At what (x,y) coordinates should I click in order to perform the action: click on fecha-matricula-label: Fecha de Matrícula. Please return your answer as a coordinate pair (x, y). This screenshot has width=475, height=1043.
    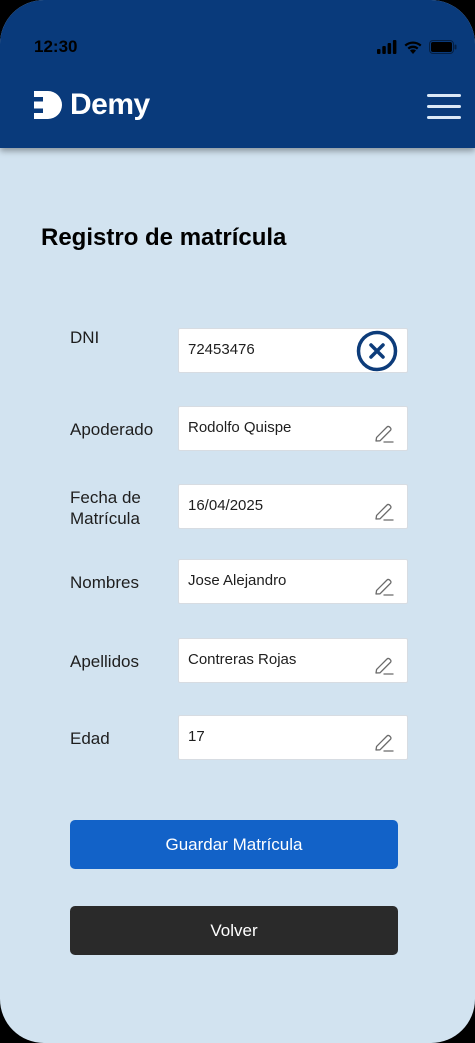
    Looking at the image, I should click on (105, 508).